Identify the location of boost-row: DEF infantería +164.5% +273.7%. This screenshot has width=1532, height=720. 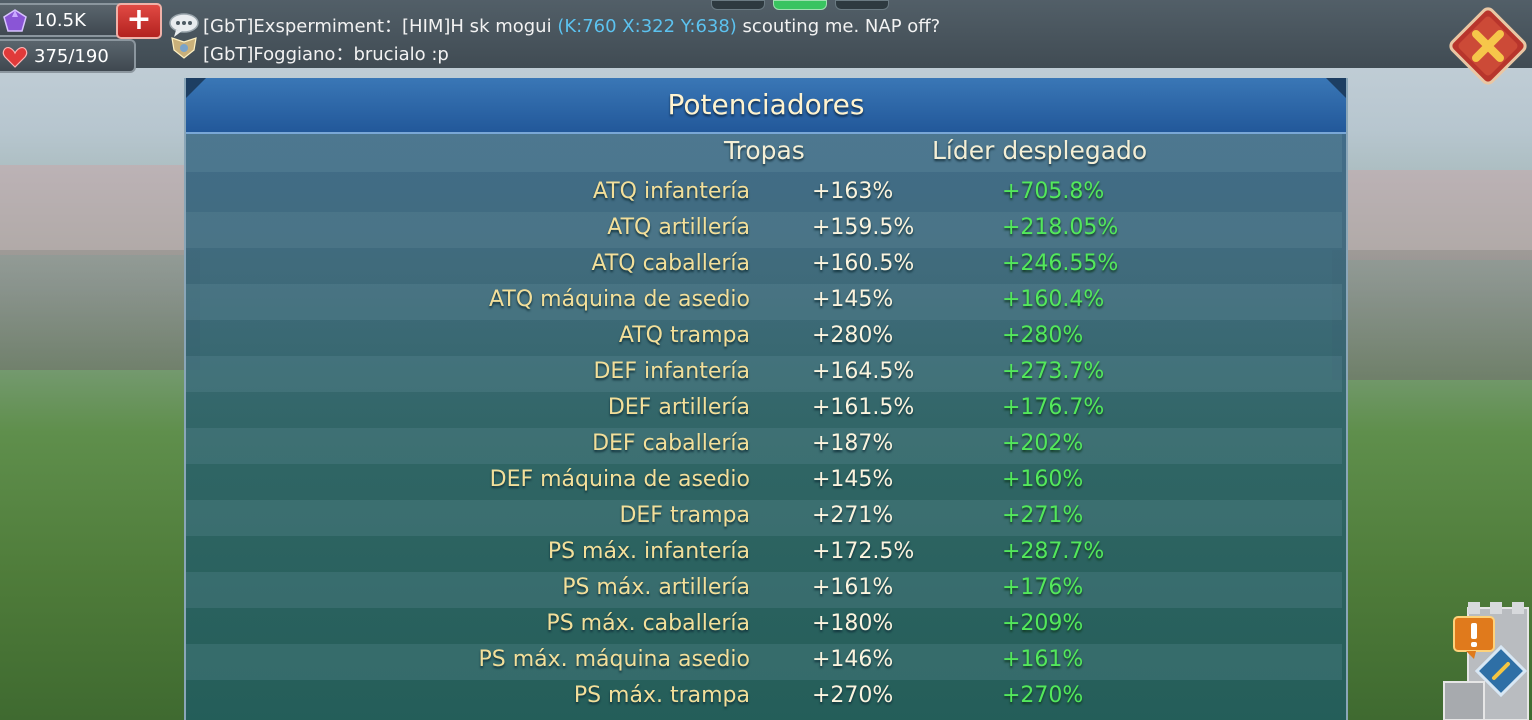
(764, 374).